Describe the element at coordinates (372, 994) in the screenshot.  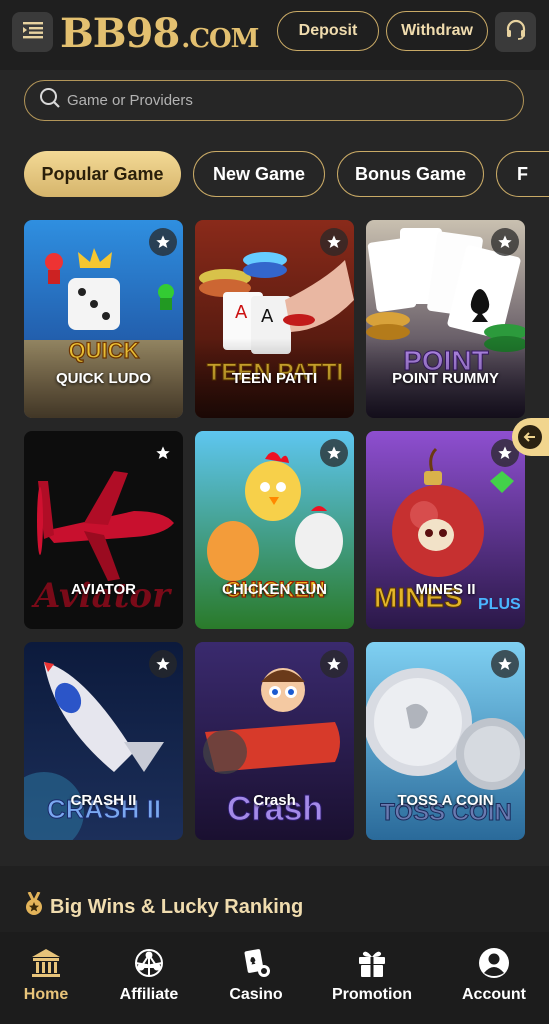
I see `nav-label: Promotion` at that location.